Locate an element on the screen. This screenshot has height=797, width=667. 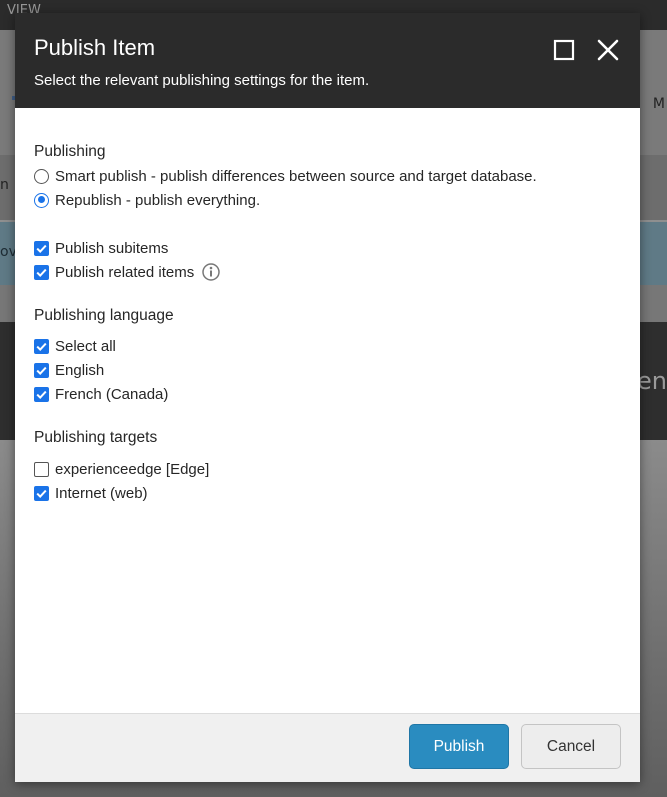
republish-radio is located at coordinates (41, 200).